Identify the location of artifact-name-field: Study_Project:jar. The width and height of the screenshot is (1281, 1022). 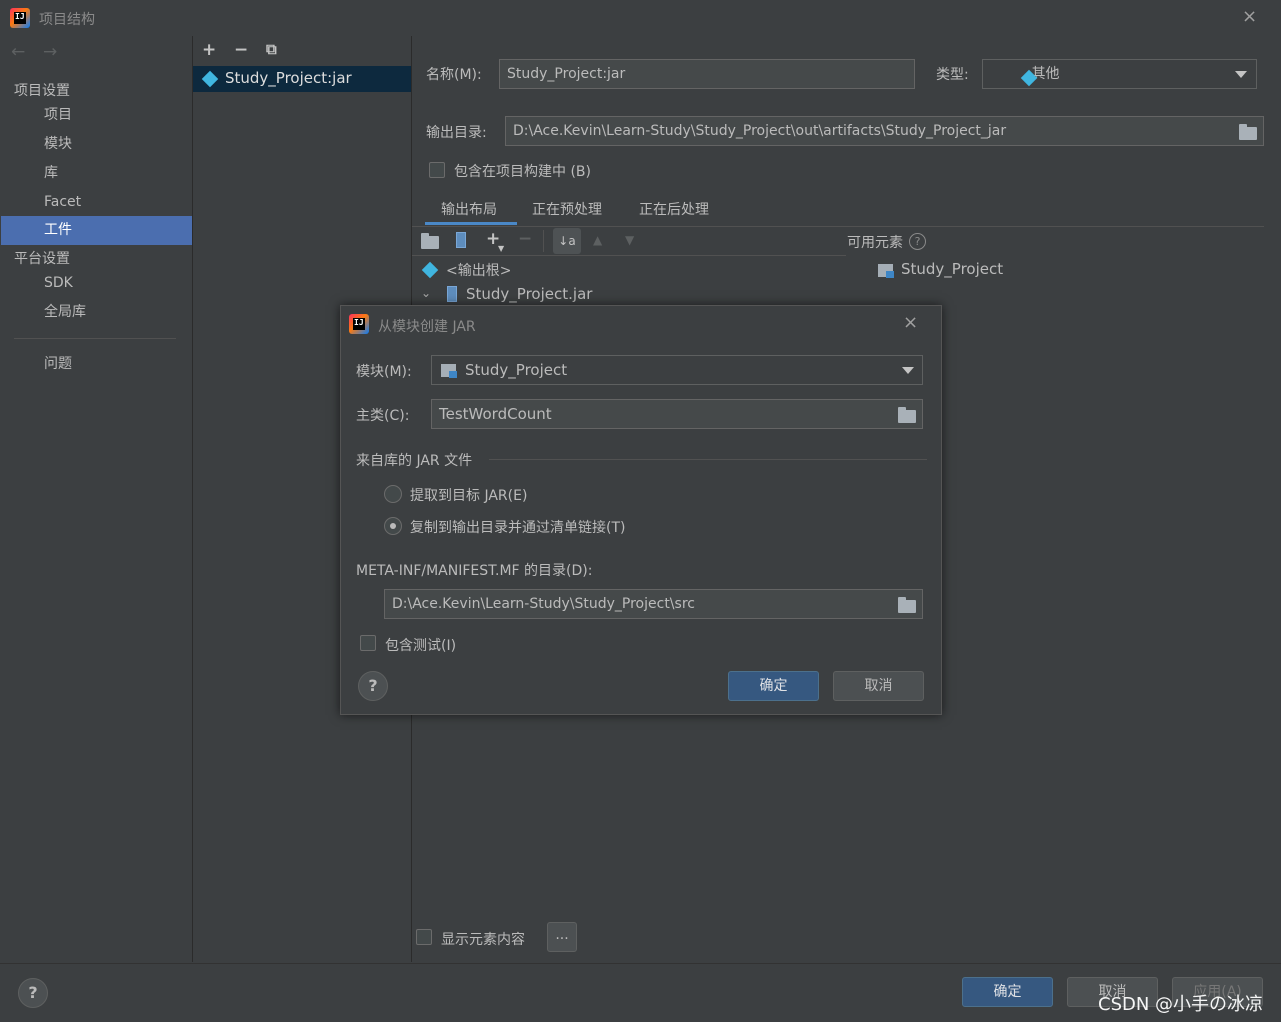
(707, 74).